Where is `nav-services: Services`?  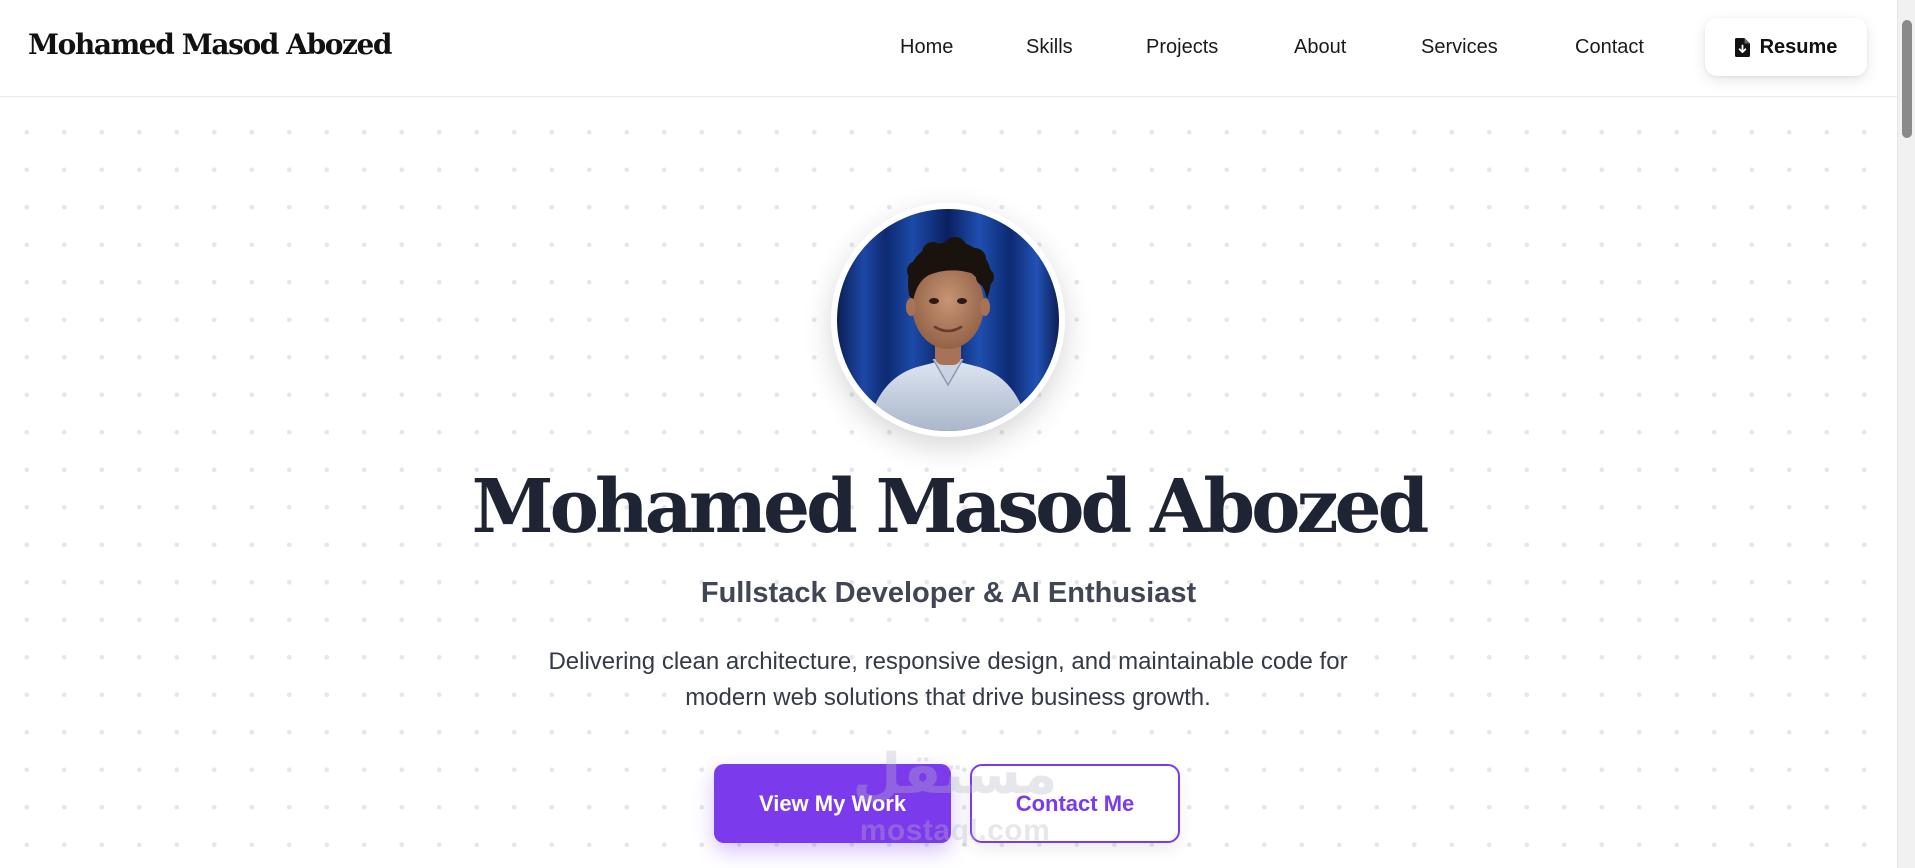
nav-services: Services is located at coordinates (1459, 47).